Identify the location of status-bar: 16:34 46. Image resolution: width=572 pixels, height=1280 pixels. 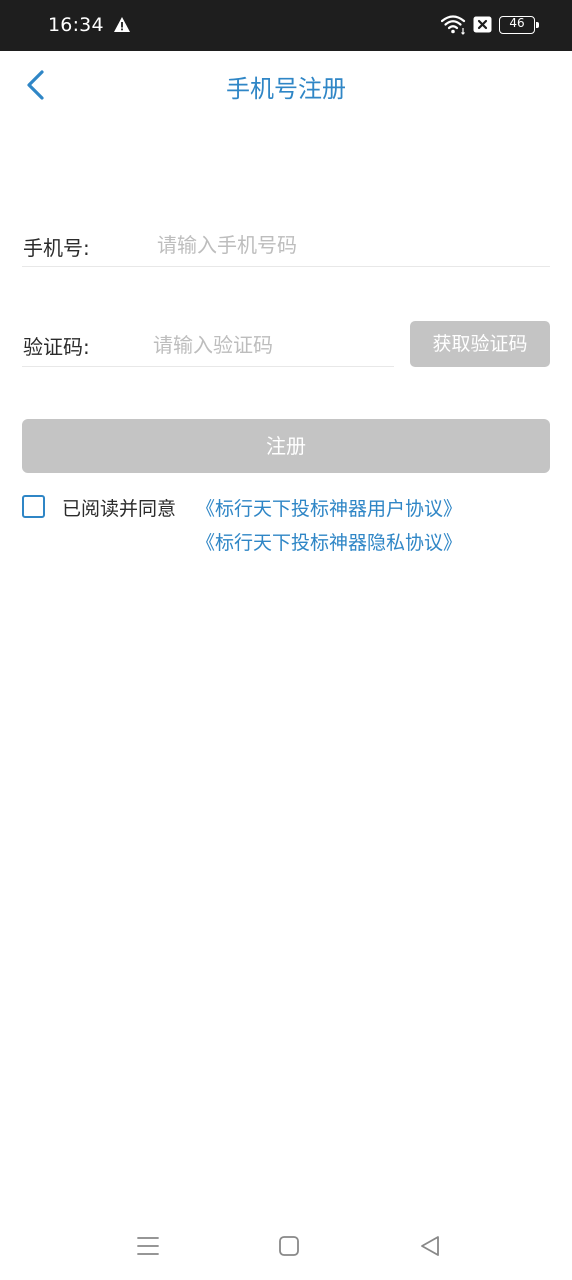
(286, 25).